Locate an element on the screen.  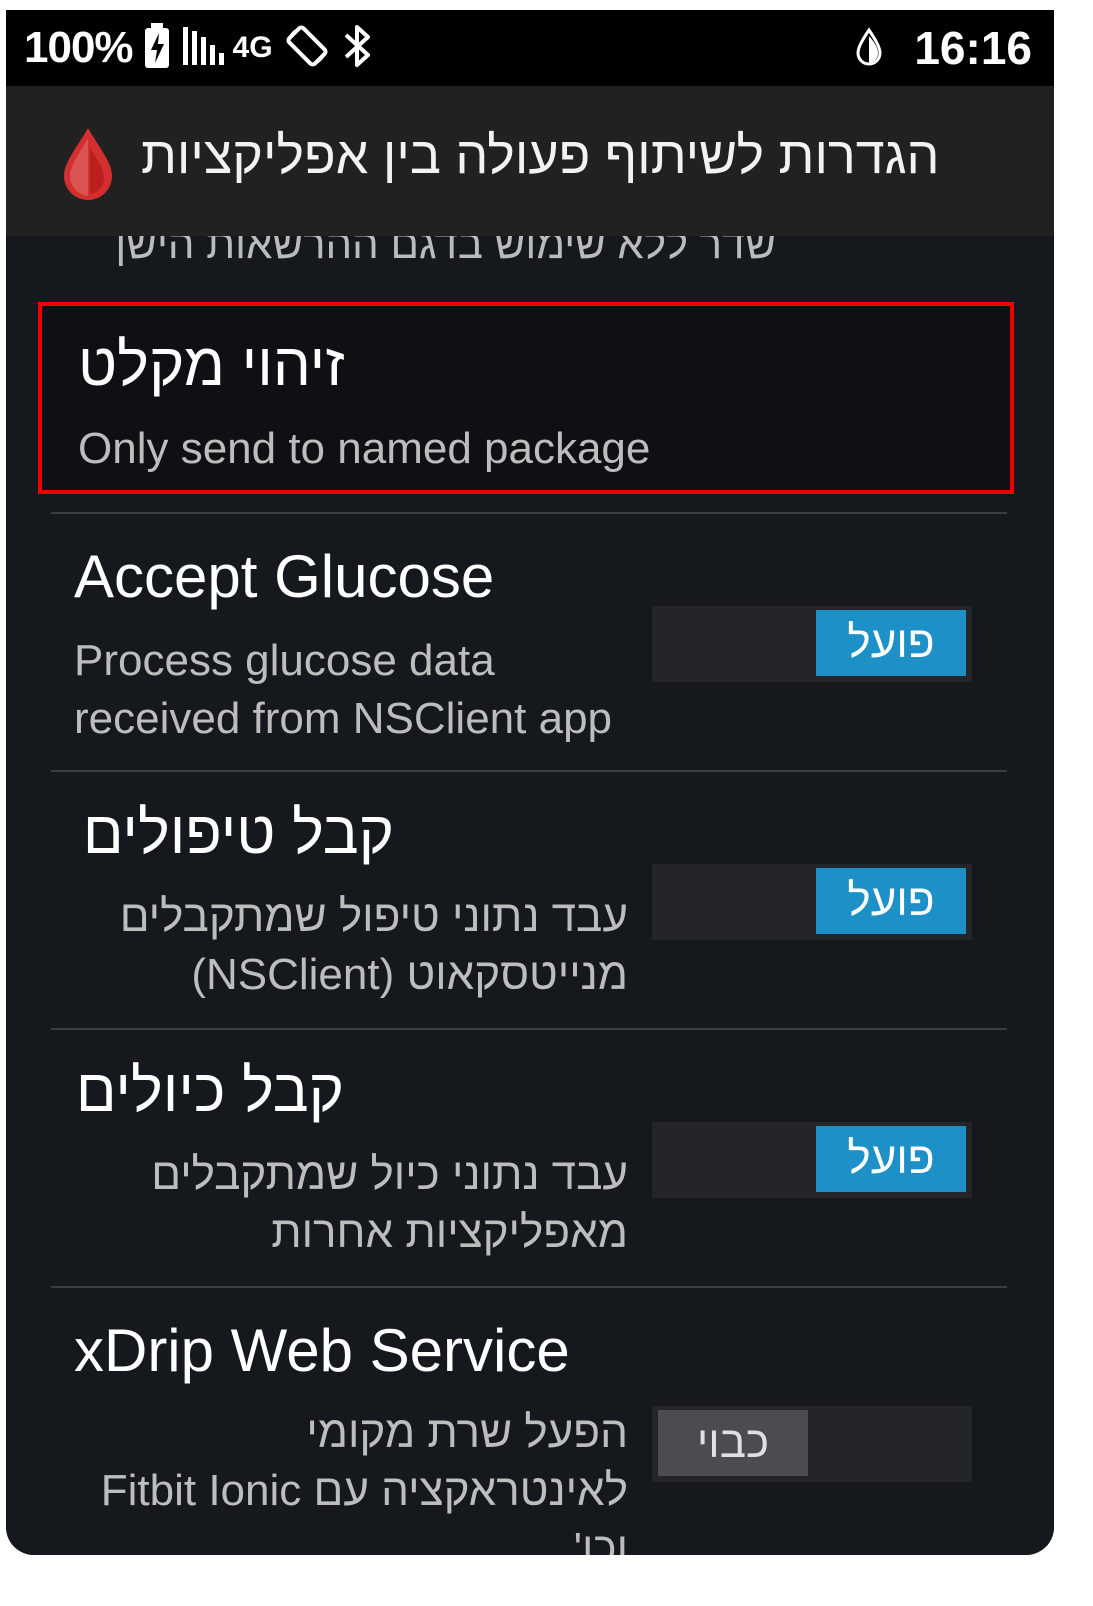
summary-line: Process glucose data is located at coordinates (284, 660).